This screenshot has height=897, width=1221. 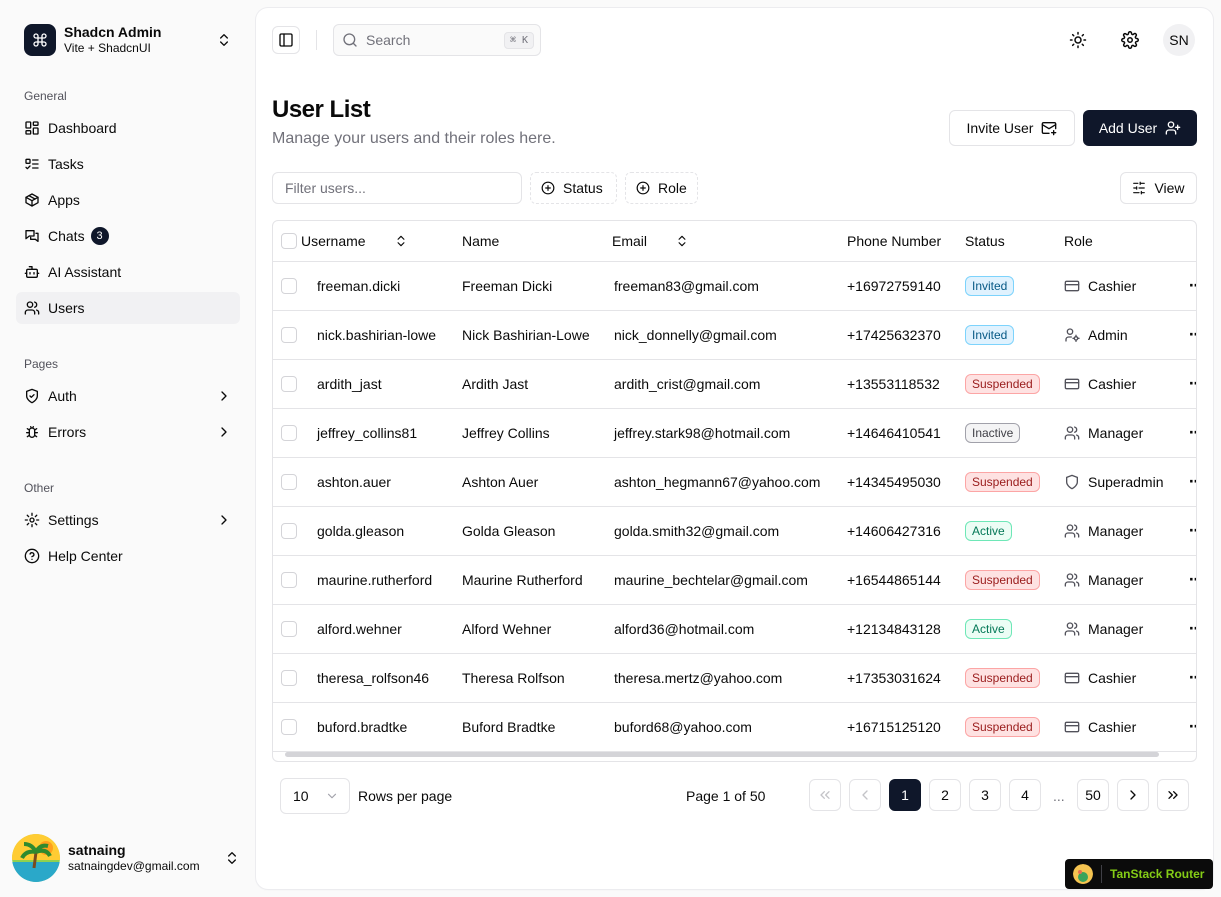 What do you see at coordinates (945, 795) in the screenshot?
I see `page-button-2: 2` at bounding box center [945, 795].